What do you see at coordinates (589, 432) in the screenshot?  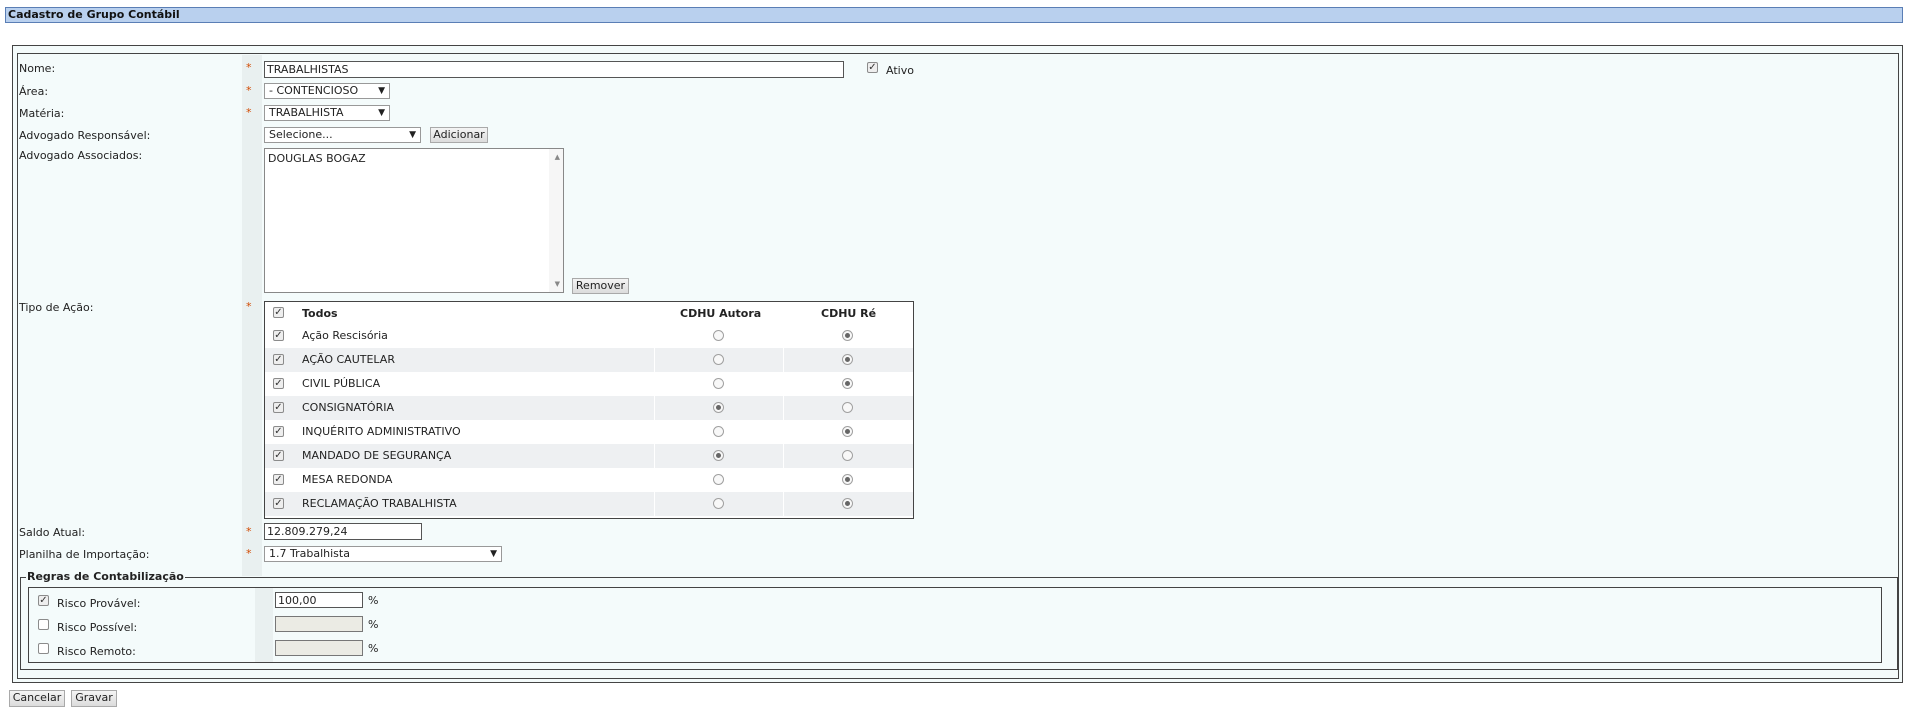 I see `table-row: ✓ INQUÉRITO ADMINISTRATIVO` at bounding box center [589, 432].